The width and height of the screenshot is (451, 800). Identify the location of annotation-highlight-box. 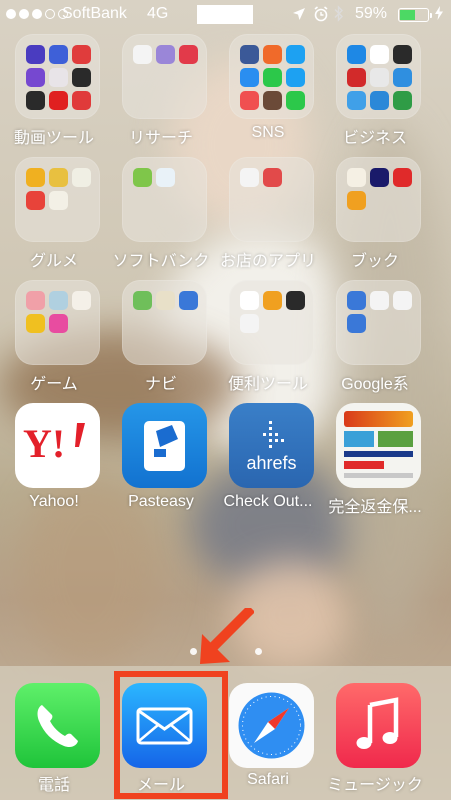
(171, 735).